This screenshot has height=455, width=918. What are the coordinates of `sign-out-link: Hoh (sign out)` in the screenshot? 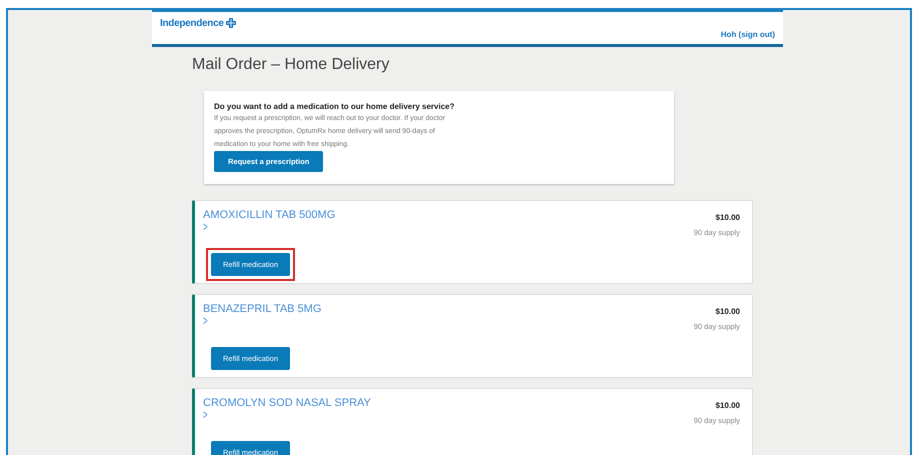 It's located at (747, 34).